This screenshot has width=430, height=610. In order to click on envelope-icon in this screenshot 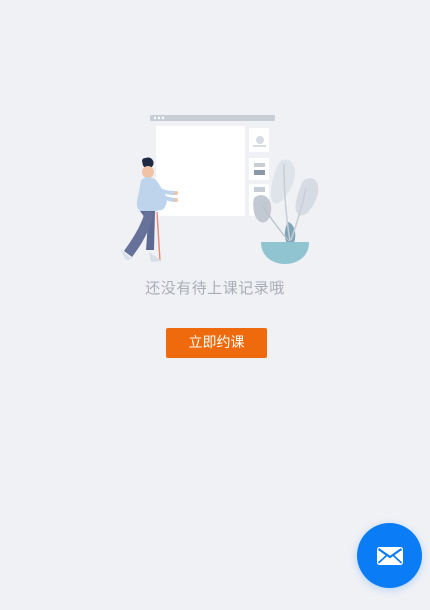, I will do `click(389, 555)`.